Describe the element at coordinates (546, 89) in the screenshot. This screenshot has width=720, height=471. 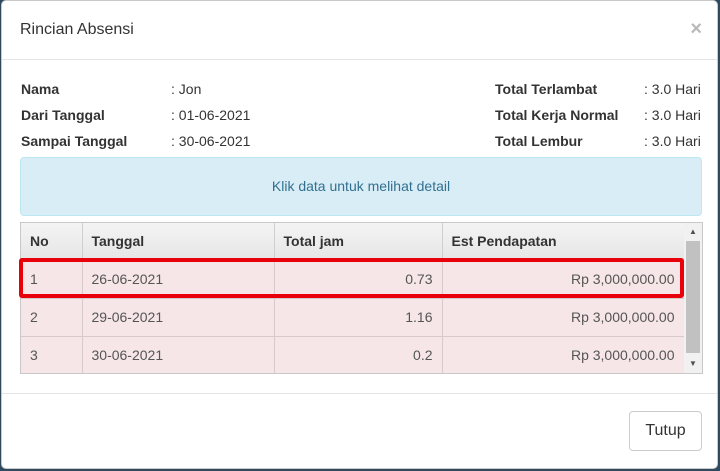
I see `label-total-terlambat: Total Terlambat` at that location.